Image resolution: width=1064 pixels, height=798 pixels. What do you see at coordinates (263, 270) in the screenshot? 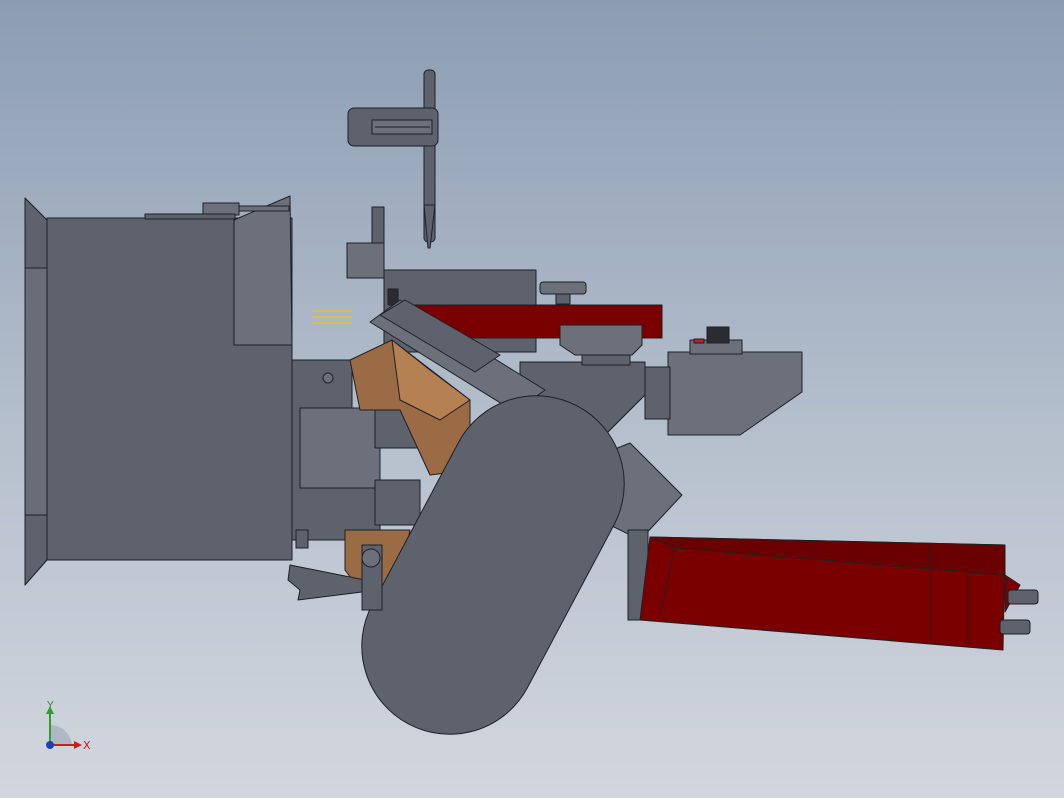
I see `side-cover-panel` at bounding box center [263, 270].